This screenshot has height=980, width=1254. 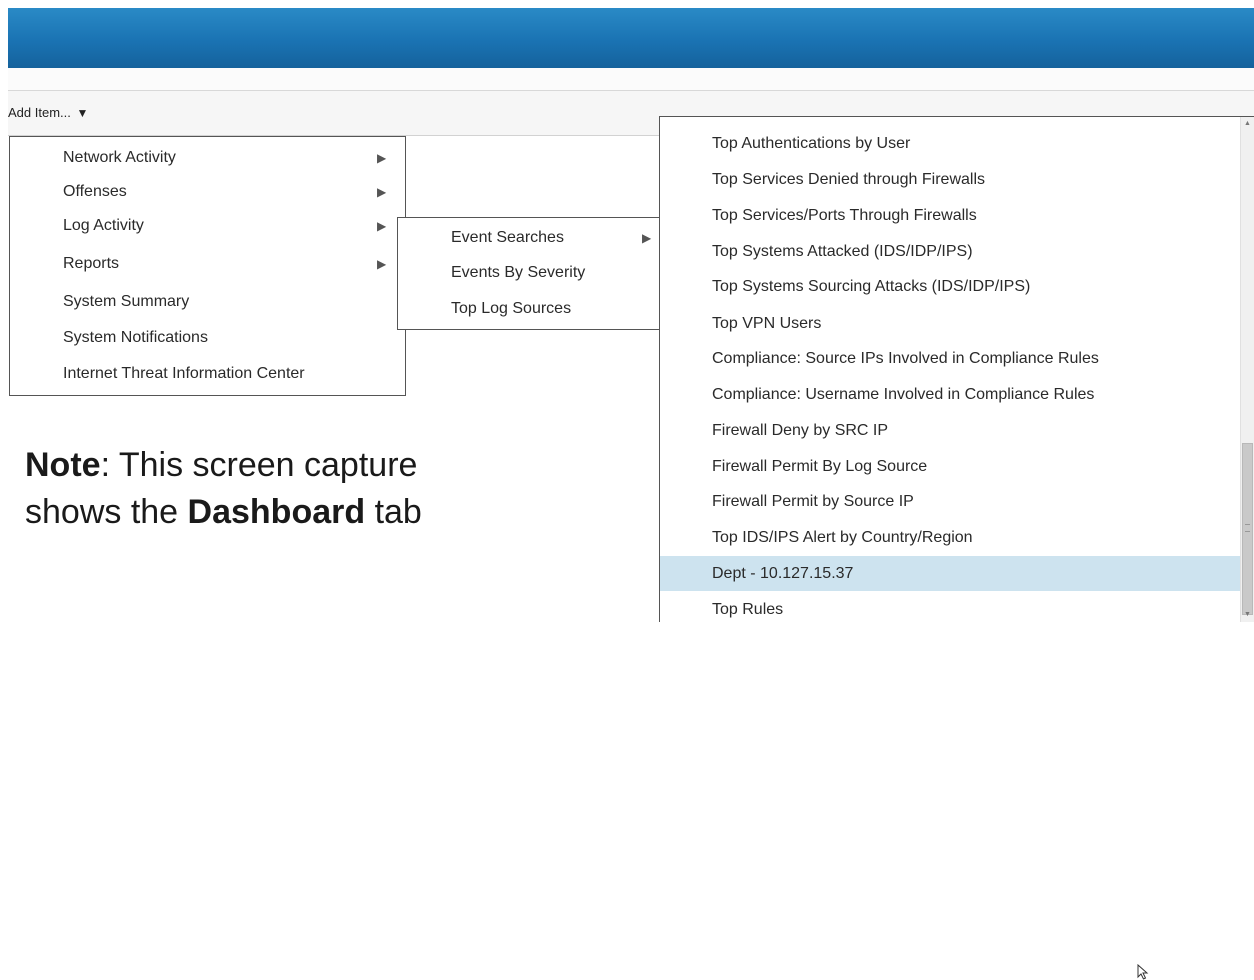 I want to click on menu-item-label: Reports, so click(x=91, y=263).